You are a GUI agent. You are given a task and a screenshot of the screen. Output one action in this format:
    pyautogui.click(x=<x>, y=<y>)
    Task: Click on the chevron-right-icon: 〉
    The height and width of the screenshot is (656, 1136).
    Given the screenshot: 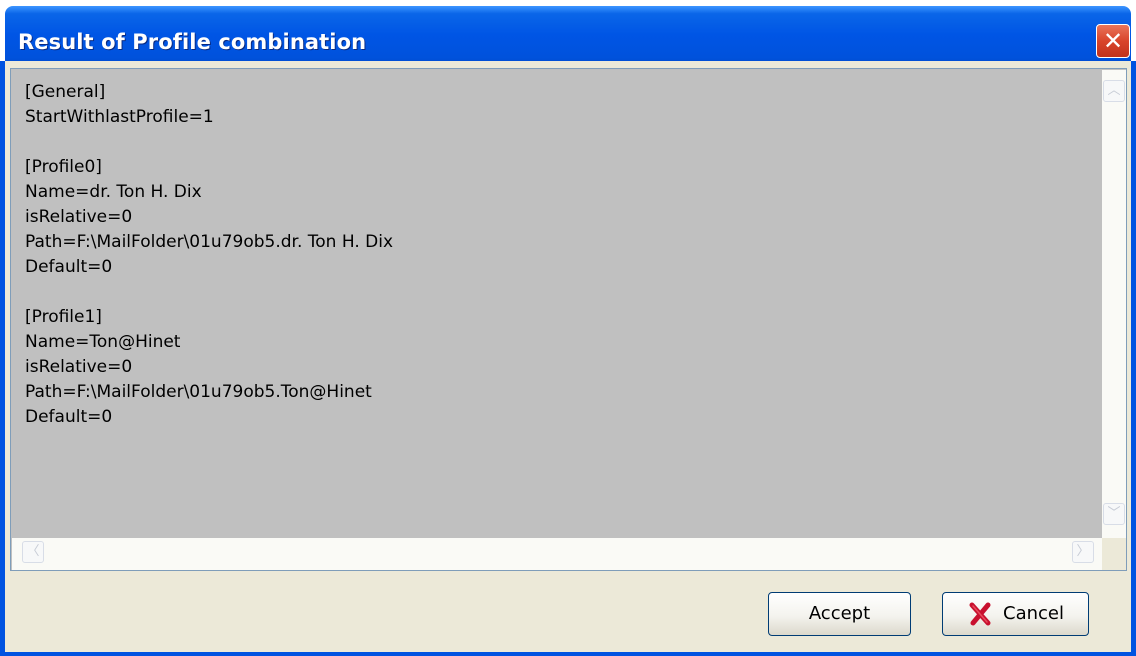 What is the action you would take?
    pyautogui.click(x=1083, y=551)
    